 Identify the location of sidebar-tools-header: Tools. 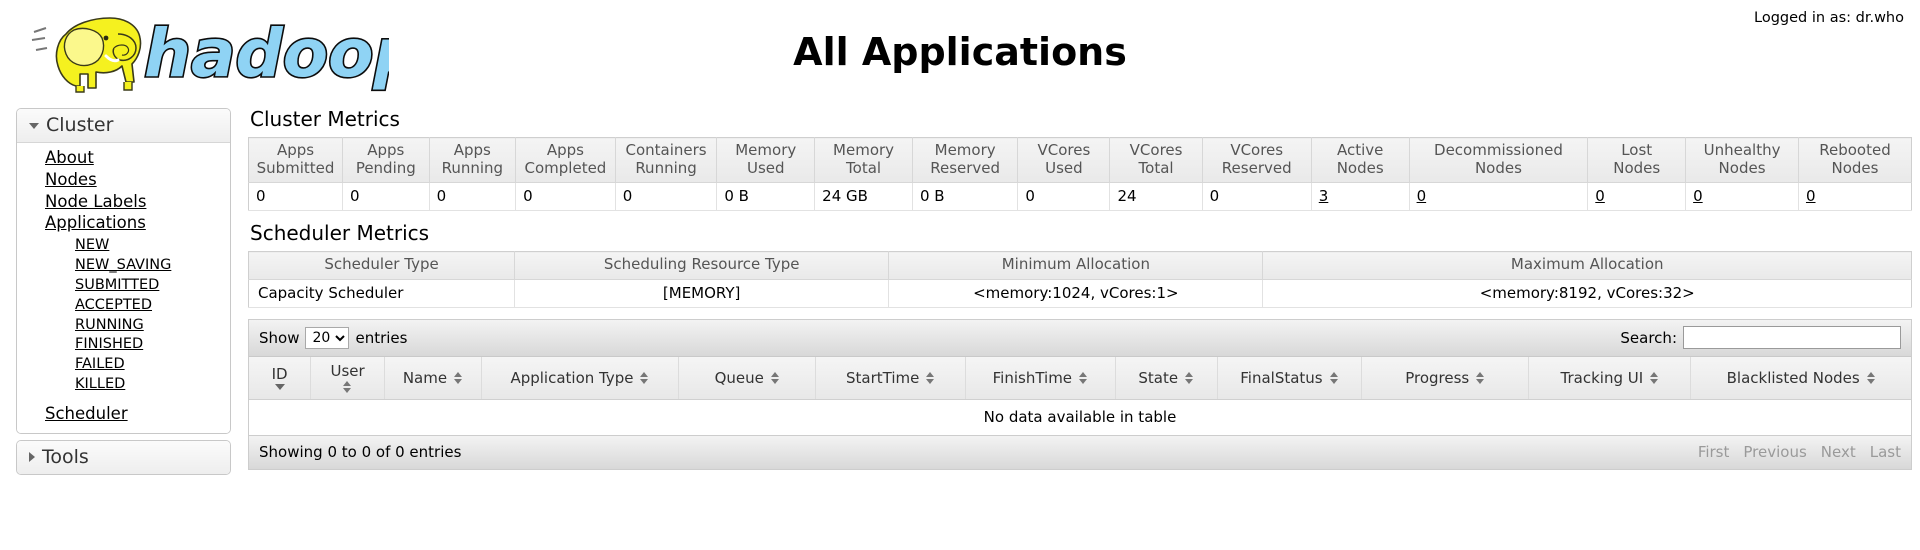
(123, 457).